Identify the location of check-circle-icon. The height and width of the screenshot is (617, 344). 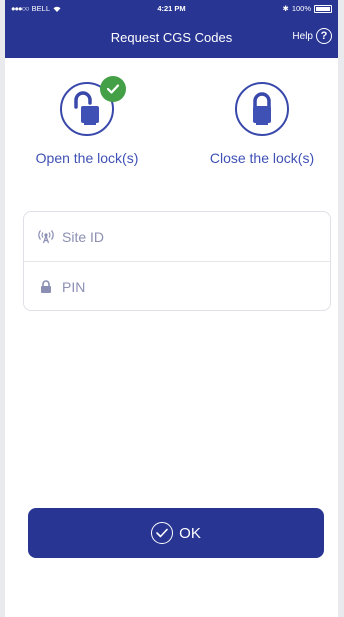
(162, 533).